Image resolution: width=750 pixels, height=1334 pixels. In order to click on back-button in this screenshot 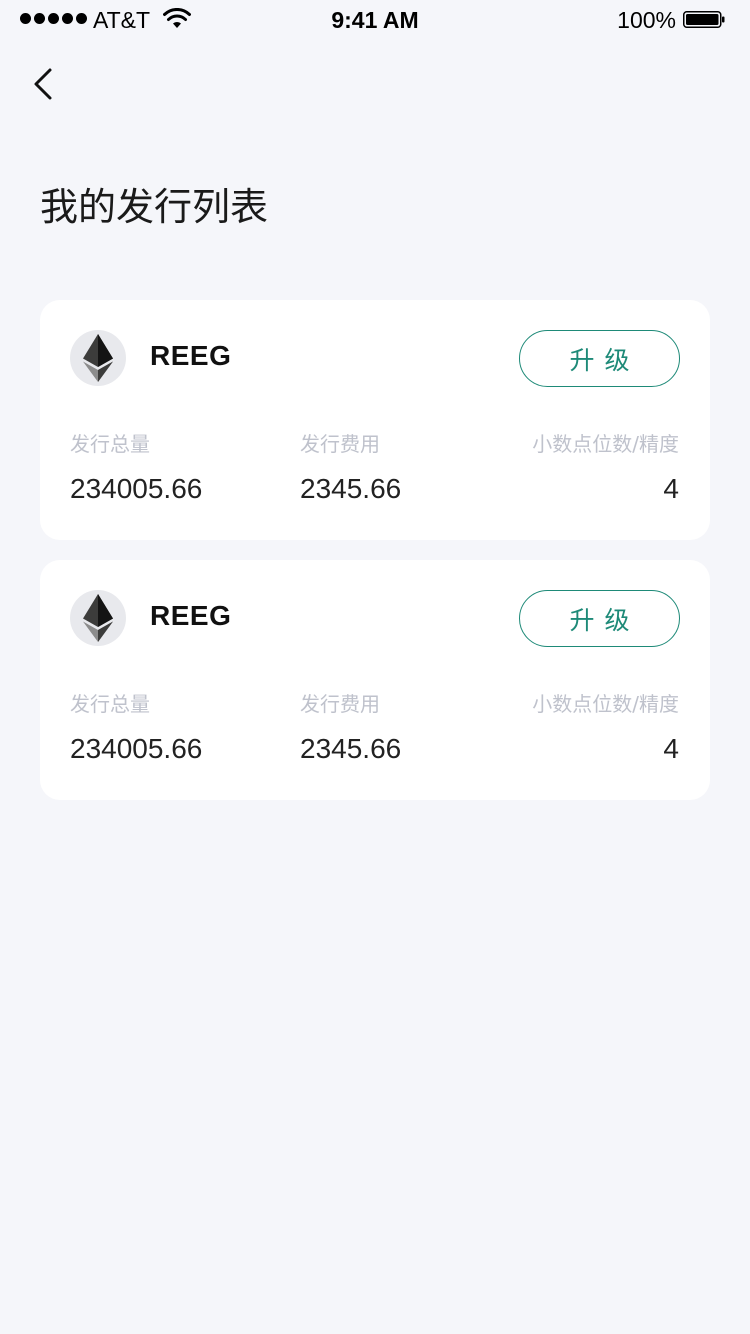, I will do `click(42, 84)`.